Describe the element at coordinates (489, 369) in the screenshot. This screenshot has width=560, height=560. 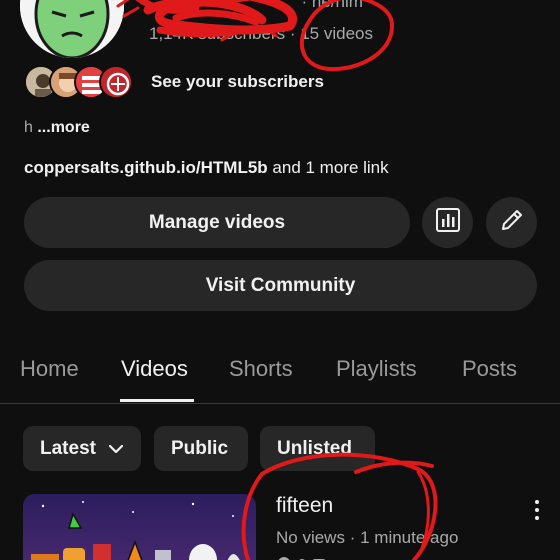
I see `tab-posts: Posts` at that location.